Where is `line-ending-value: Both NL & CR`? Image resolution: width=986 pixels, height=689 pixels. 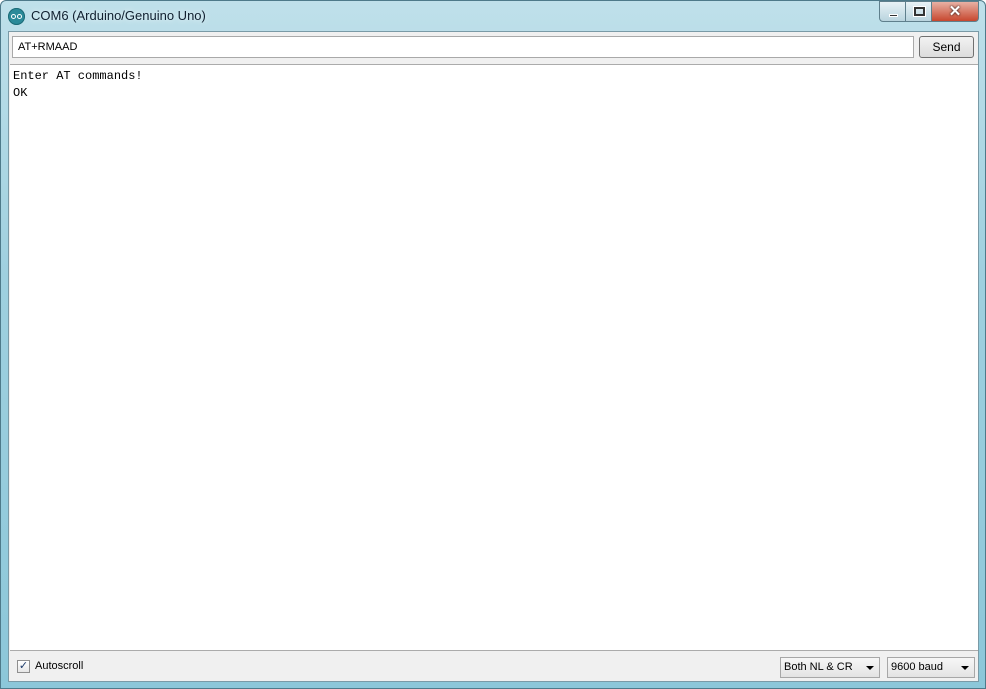 line-ending-value: Both NL & CR is located at coordinates (818, 667).